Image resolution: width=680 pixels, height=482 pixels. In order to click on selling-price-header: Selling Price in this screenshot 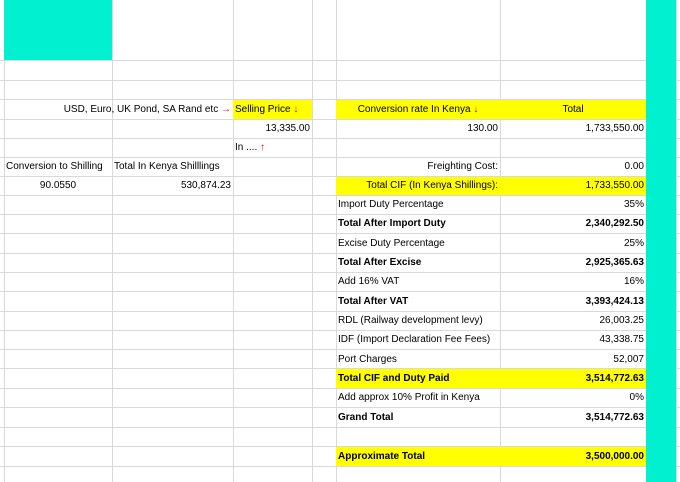, I will do `click(263, 109)`.